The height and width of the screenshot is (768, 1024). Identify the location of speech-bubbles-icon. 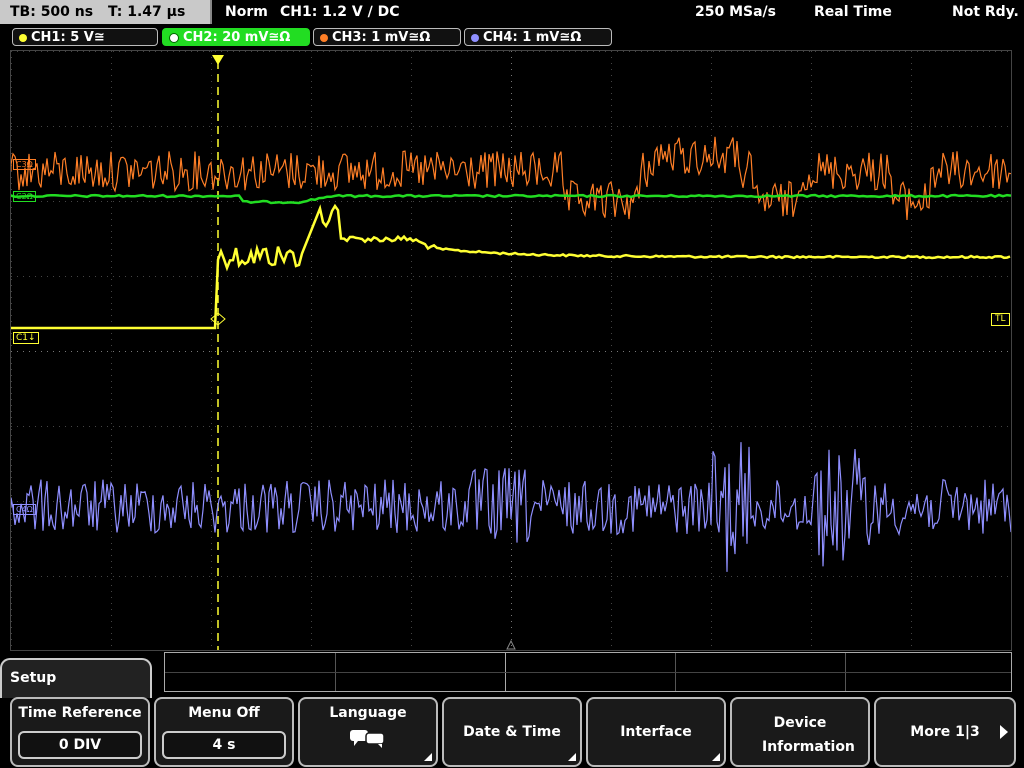
(367, 739).